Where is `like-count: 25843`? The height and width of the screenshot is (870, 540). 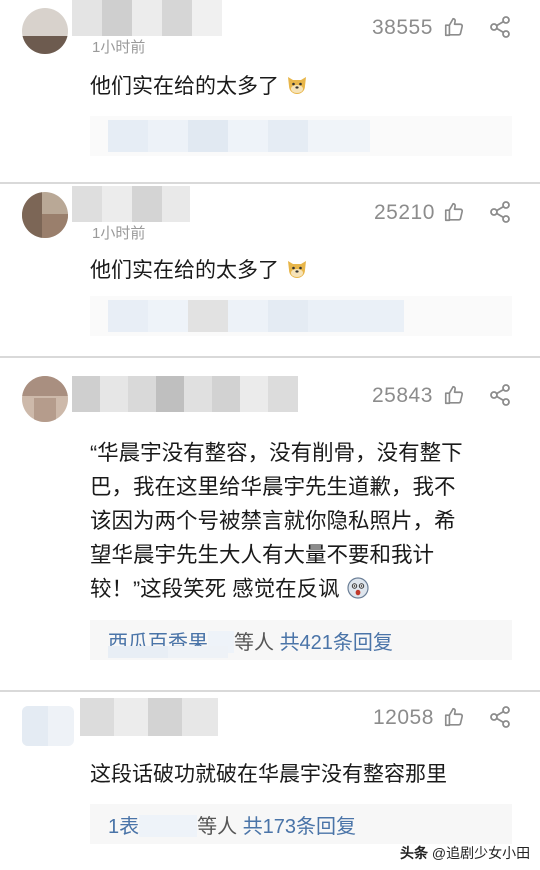 like-count: 25843 is located at coordinates (402, 395).